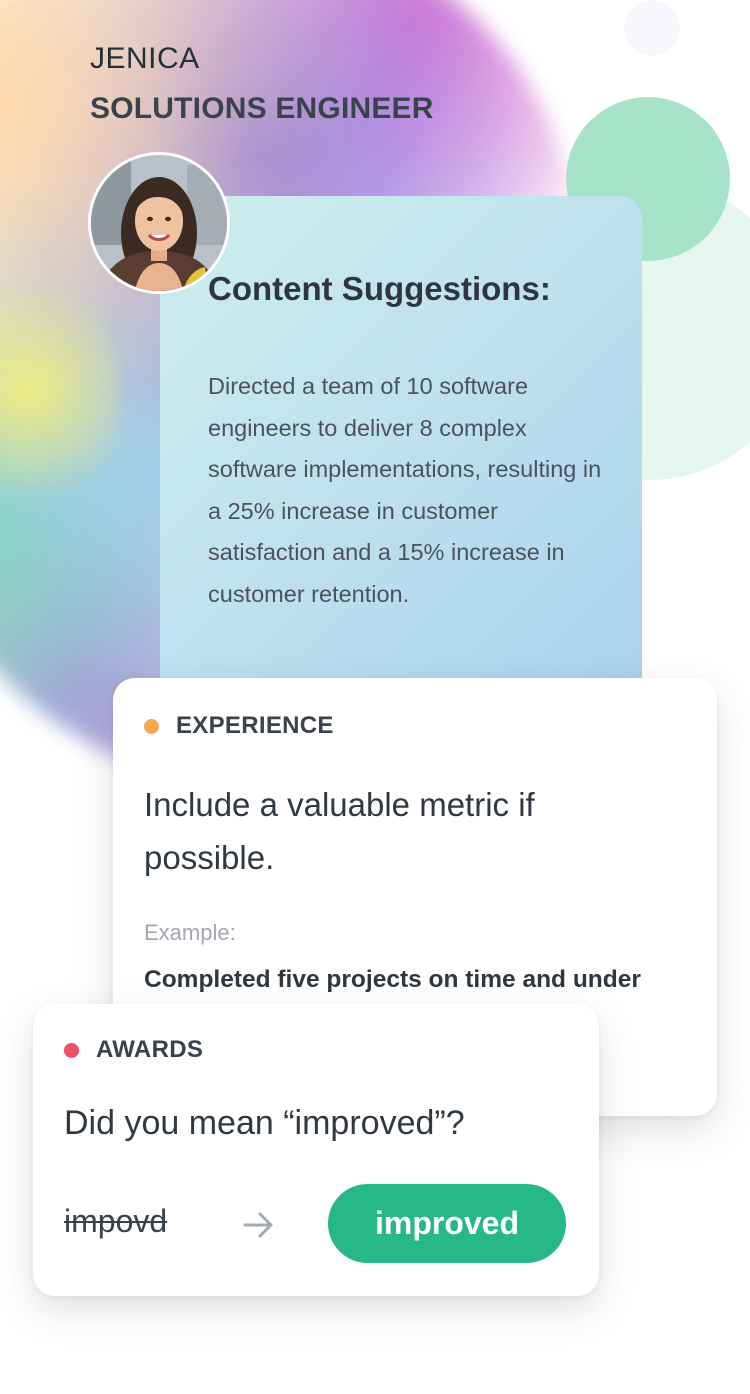 The height and width of the screenshot is (1394, 750). What do you see at coordinates (379, 288) in the screenshot?
I see `content-suggestions-title: Content Suggestions:` at bounding box center [379, 288].